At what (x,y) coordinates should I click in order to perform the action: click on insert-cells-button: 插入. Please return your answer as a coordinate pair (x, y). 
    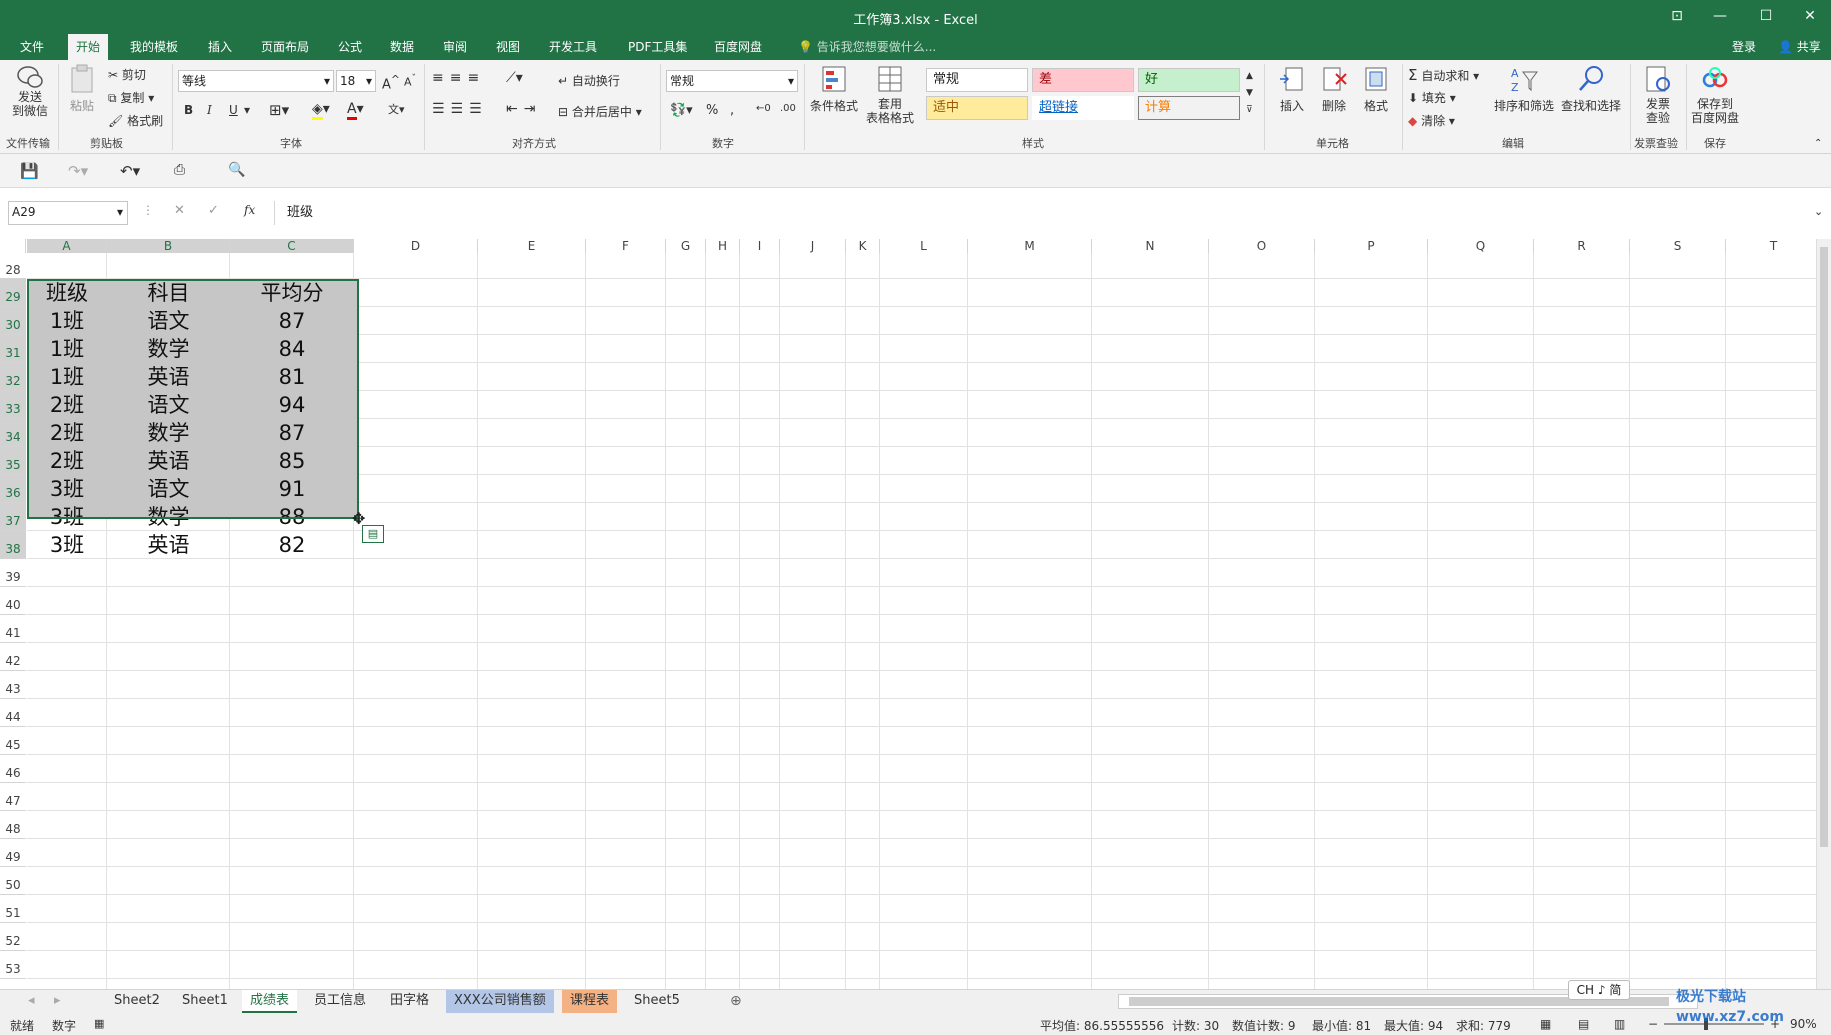
    Looking at the image, I should click on (1292, 89).